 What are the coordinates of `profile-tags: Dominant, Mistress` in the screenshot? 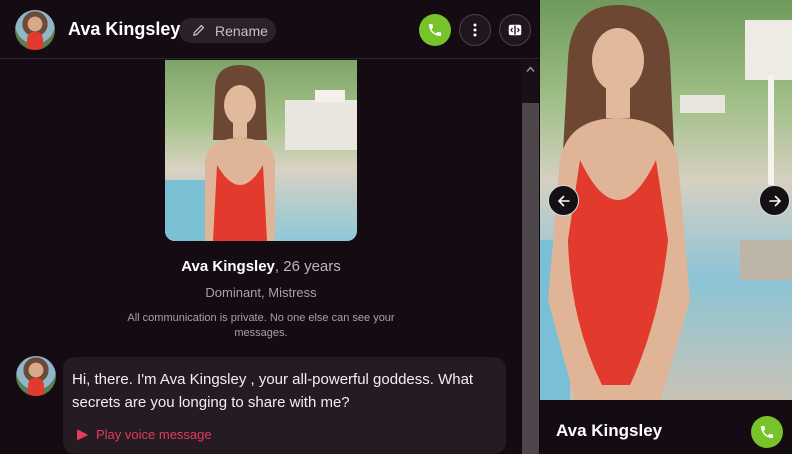 It's located at (261, 292).